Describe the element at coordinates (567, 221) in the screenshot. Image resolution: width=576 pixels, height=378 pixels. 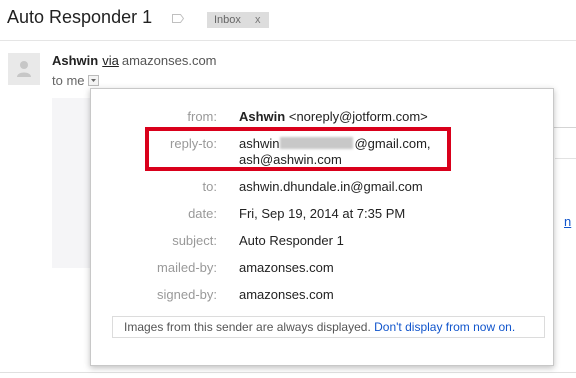
I see `partial-body-link: n` at that location.